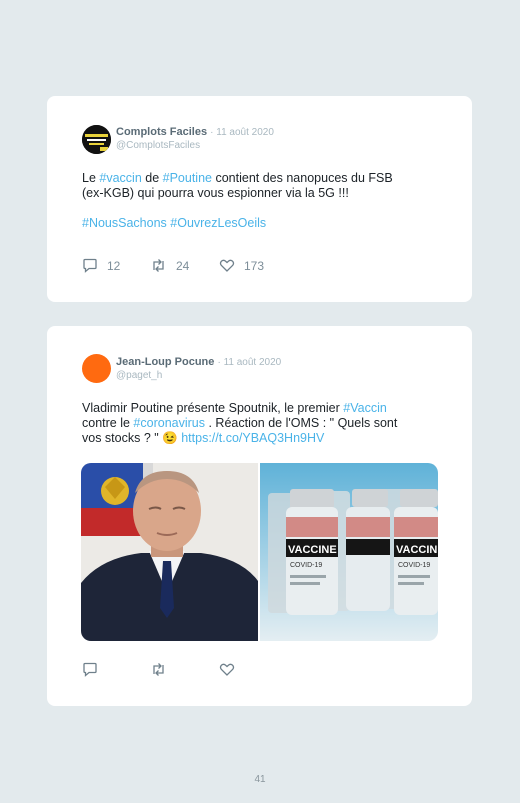 The image size is (520, 803). Describe the element at coordinates (170, 438) in the screenshot. I see `wink-emoji: 😉` at that location.